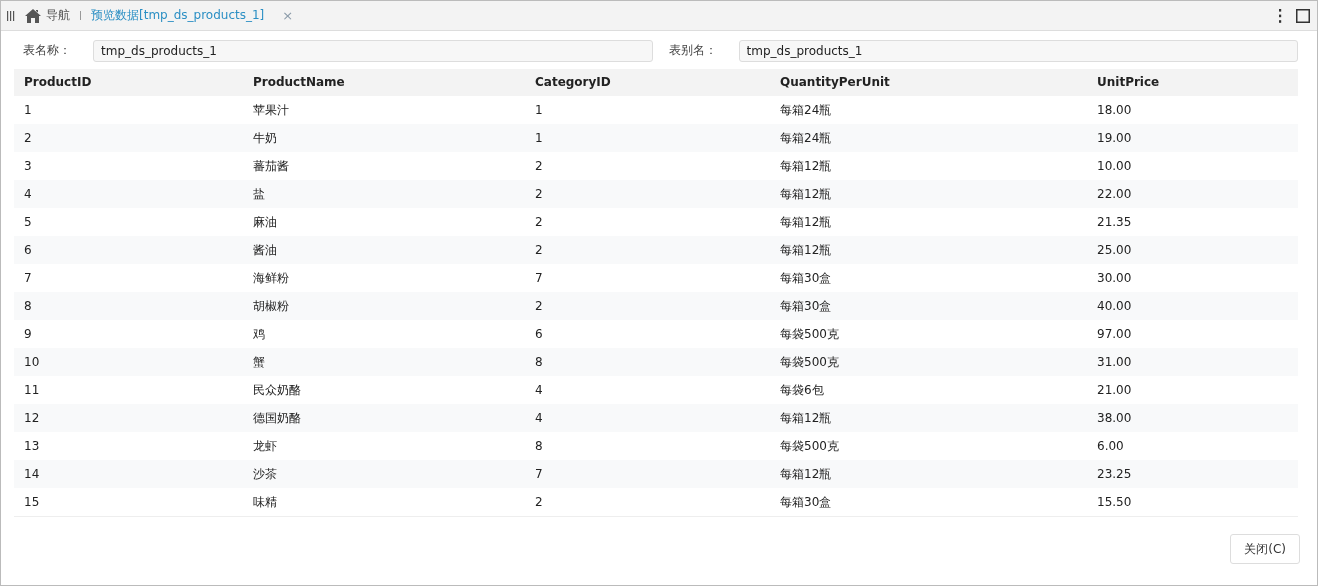 The height and width of the screenshot is (586, 1318). Describe the element at coordinates (1192, 306) in the screenshot. I see `table-cell: 40.00` at that location.